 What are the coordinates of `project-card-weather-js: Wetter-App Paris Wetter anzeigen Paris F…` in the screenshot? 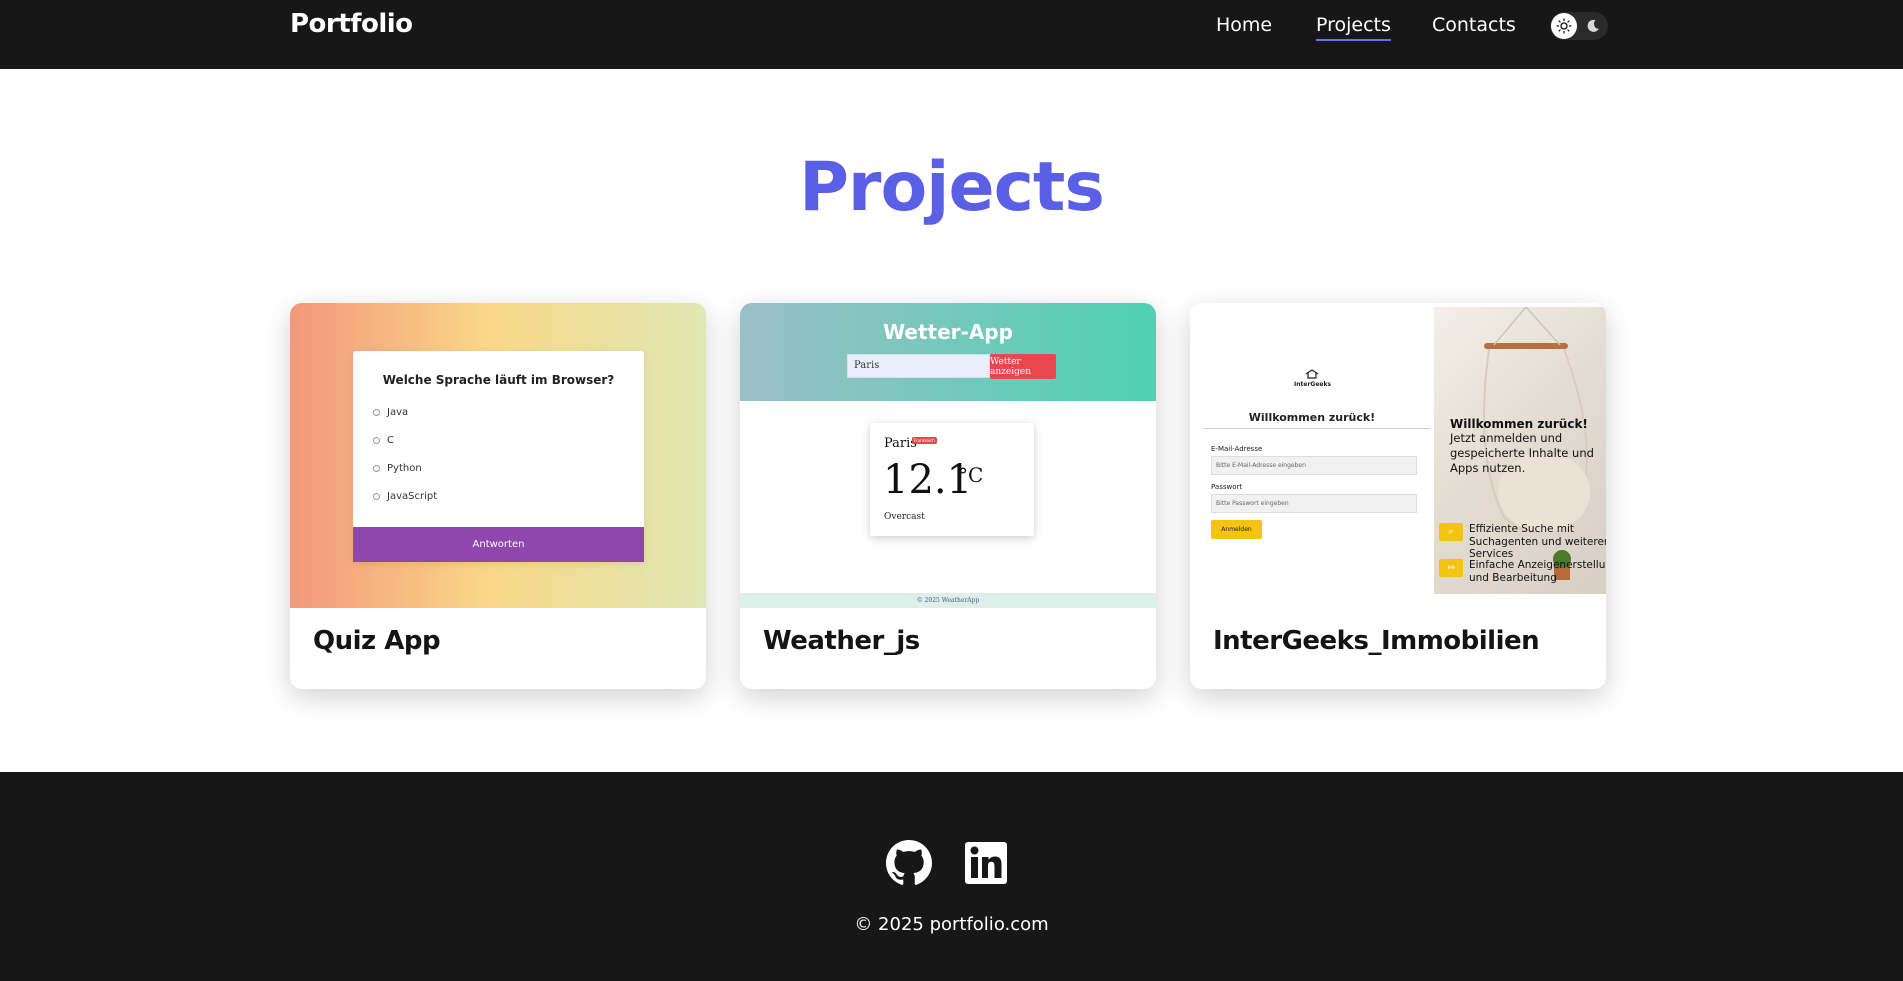 It's located at (948, 496).